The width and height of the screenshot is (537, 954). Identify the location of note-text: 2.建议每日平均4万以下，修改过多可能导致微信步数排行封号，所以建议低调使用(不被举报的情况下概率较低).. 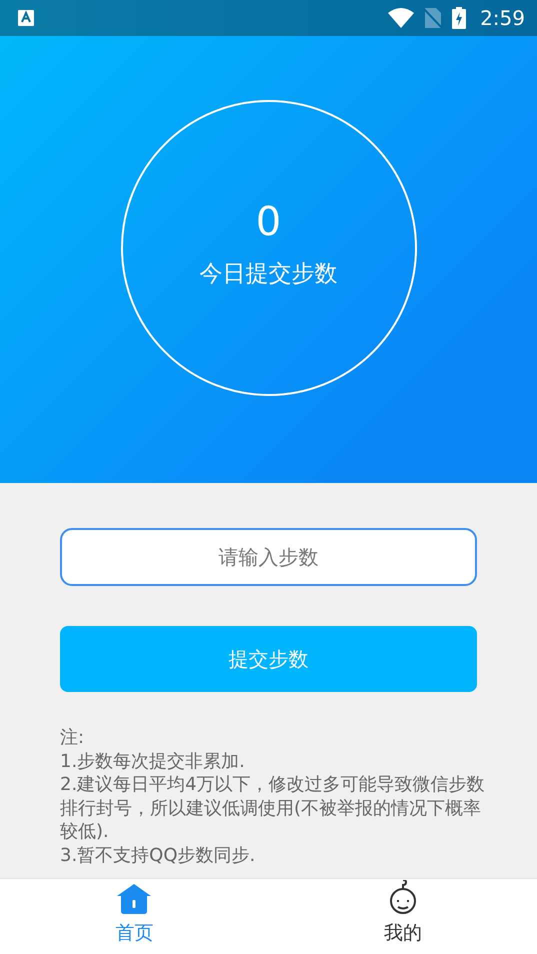
(272, 808).